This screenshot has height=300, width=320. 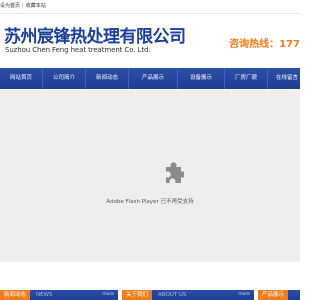 What do you see at coordinates (153, 78) in the screenshot?
I see `nav-item-products: 产品展示` at bounding box center [153, 78].